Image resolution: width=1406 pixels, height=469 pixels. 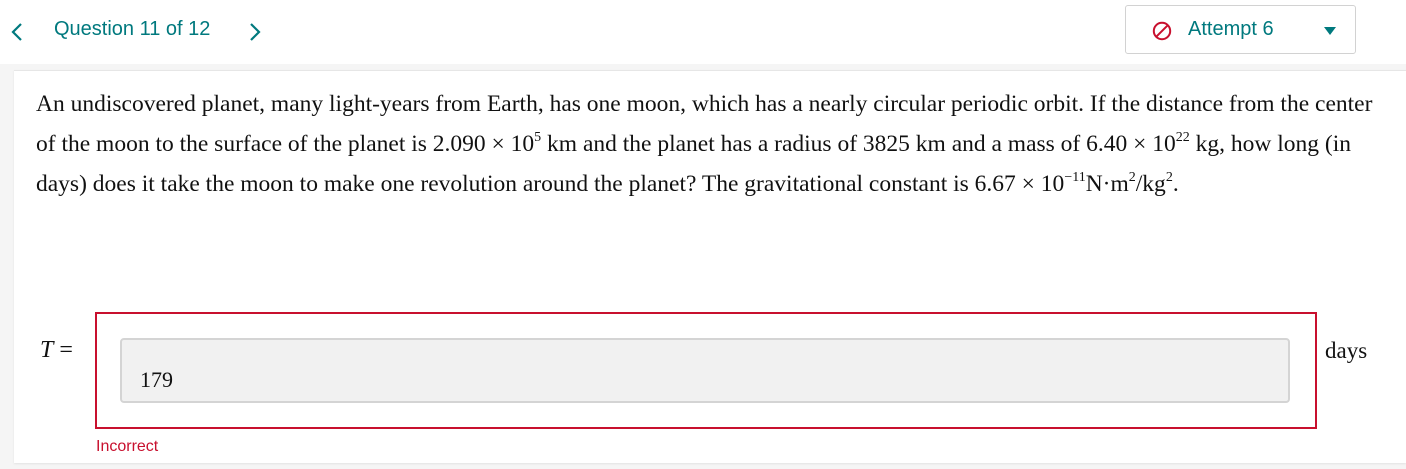 I want to click on next-question-button, so click(x=255, y=32).